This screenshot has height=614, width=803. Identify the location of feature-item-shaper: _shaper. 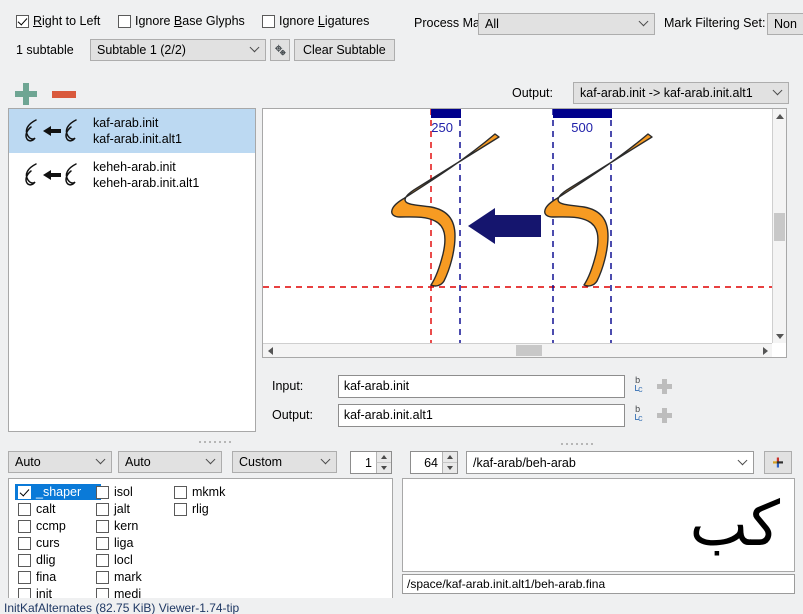
(58, 492).